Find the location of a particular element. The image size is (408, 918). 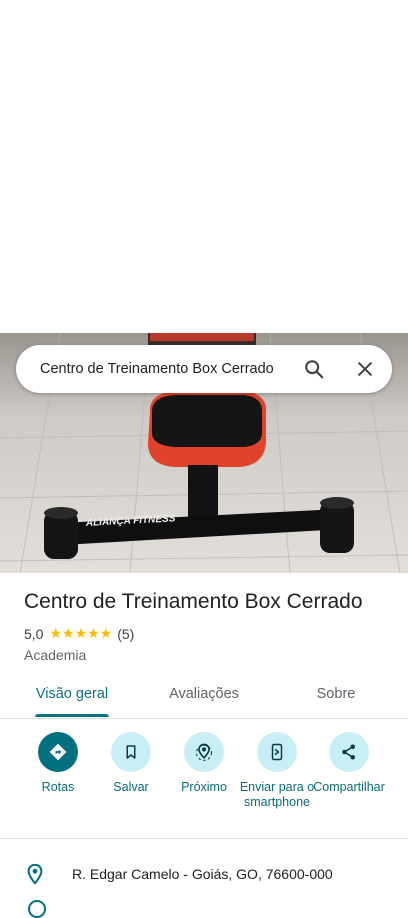

place-category: Academia is located at coordinates (55, 655).